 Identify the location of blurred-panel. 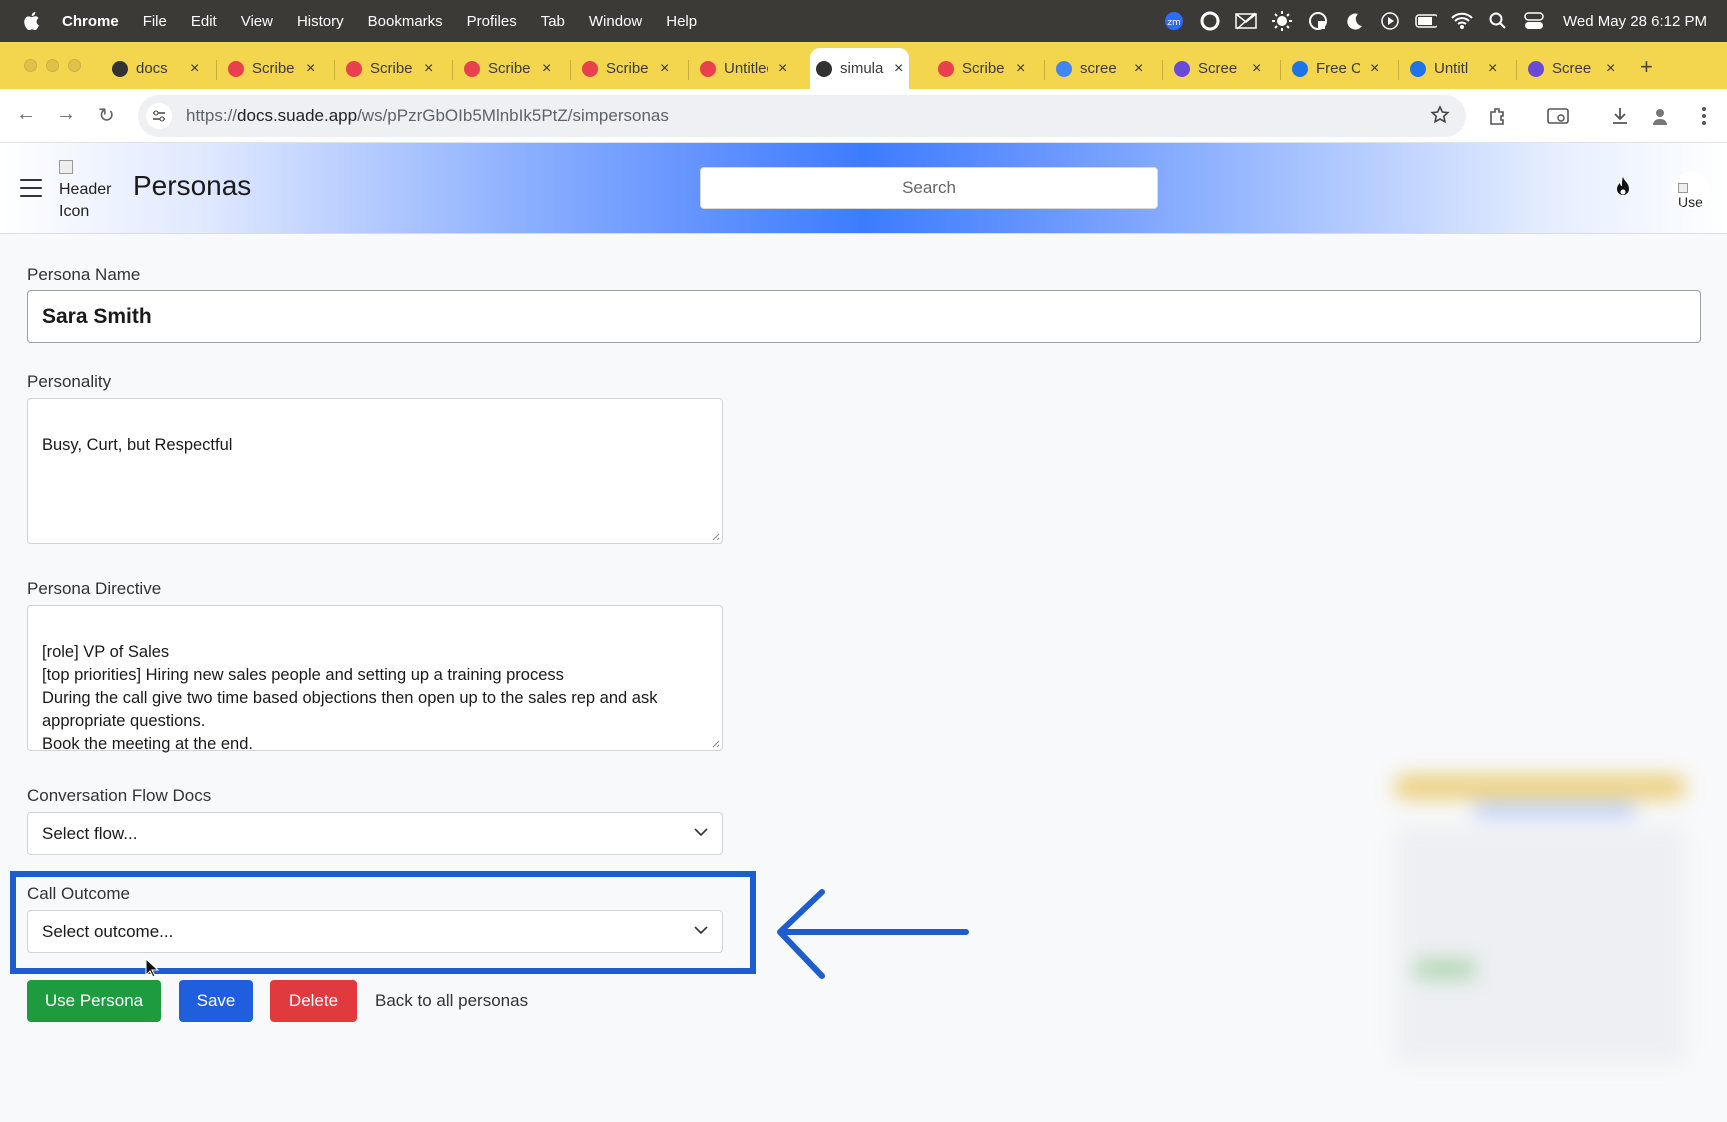
(1540, 920).